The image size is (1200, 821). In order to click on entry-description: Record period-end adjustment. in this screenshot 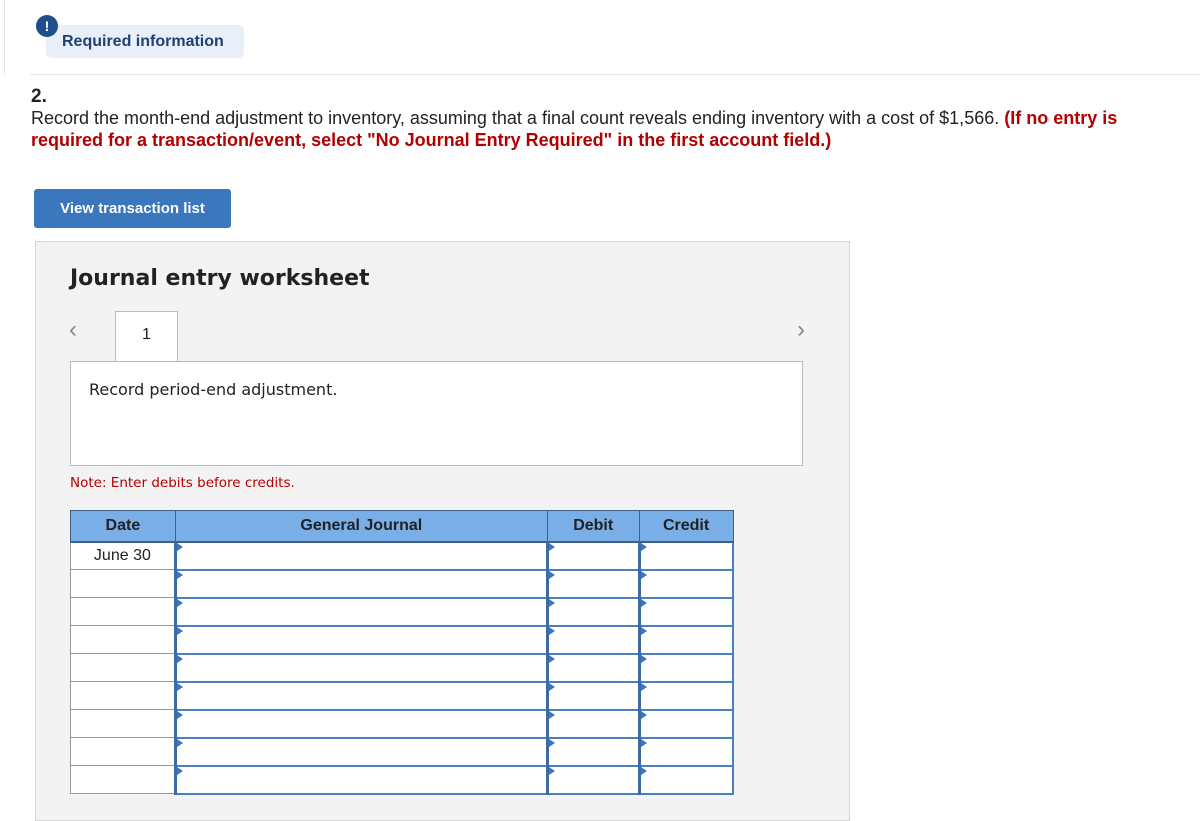, I will do `click(436, 413)`.